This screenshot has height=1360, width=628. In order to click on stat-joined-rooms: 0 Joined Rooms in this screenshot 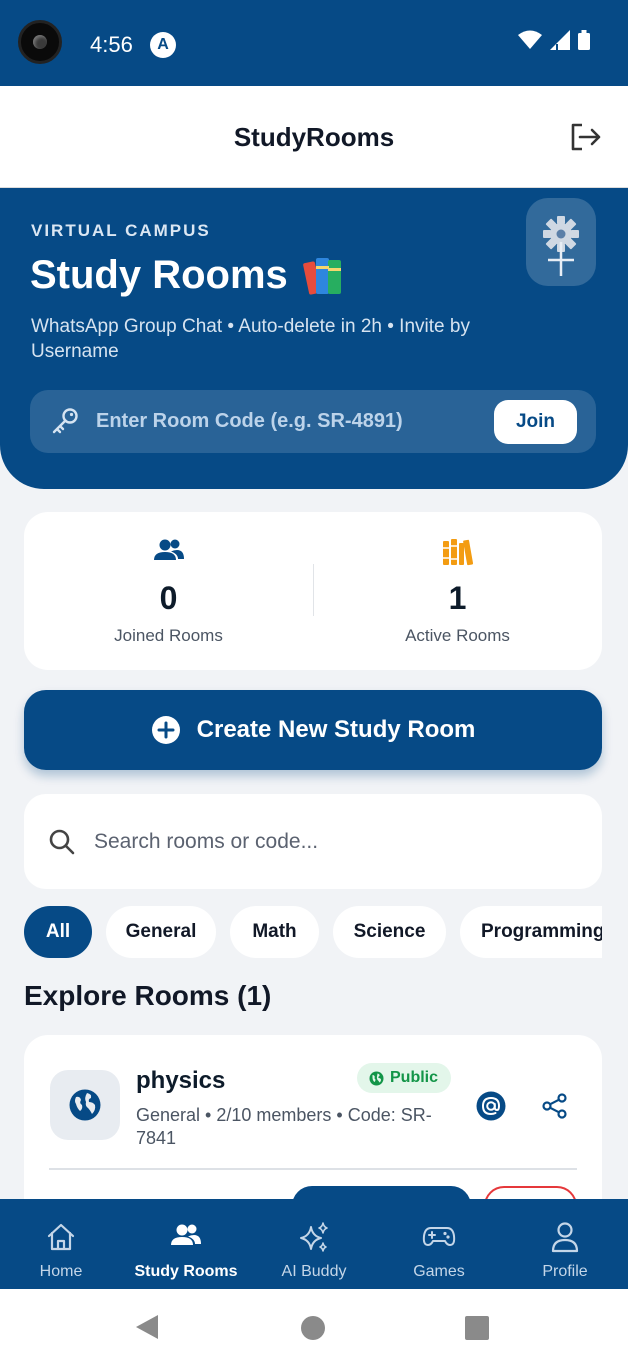, I will do `click(168, 591)`.